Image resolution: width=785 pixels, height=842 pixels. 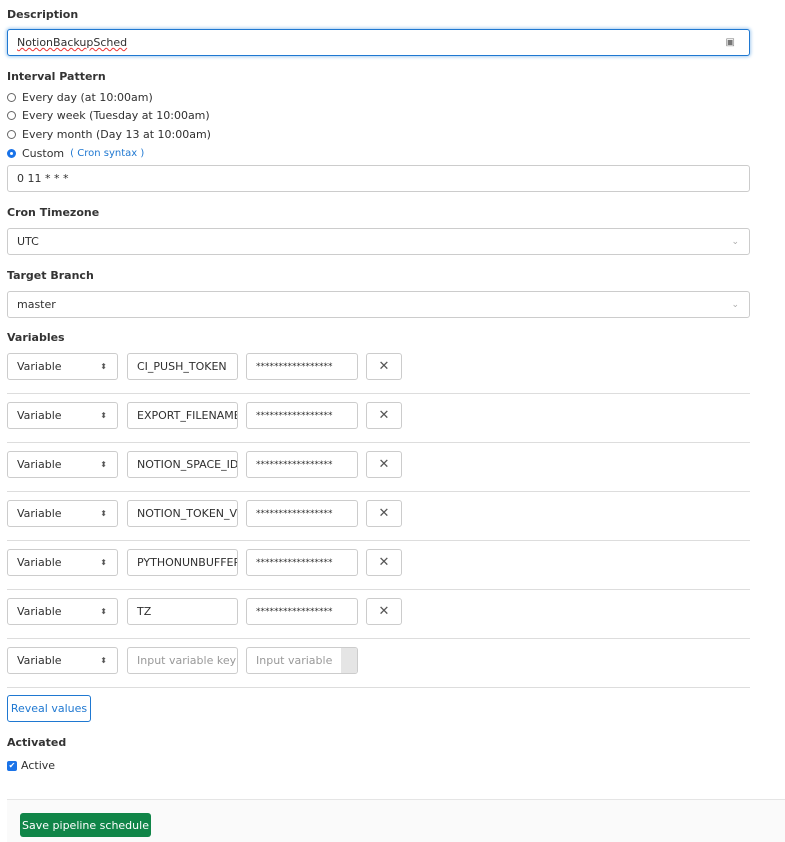 I want to click on description-input: NotionBackupSched ▣, so click(x=378, y=42).